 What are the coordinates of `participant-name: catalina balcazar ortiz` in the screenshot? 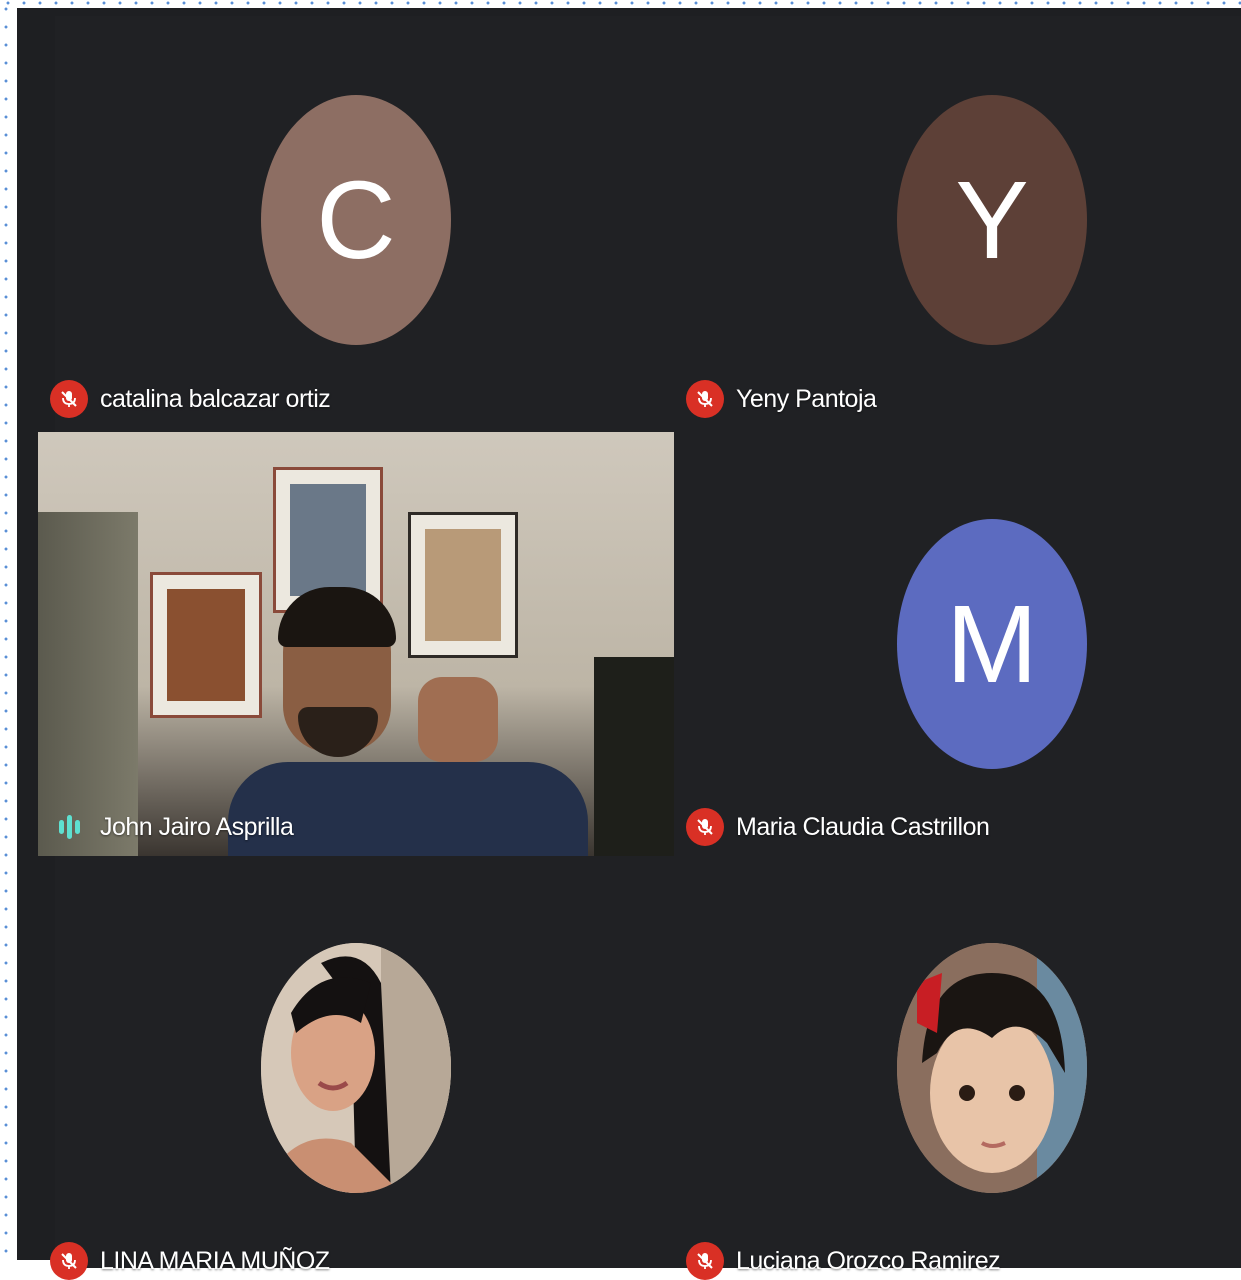 It's located at (215, 398).